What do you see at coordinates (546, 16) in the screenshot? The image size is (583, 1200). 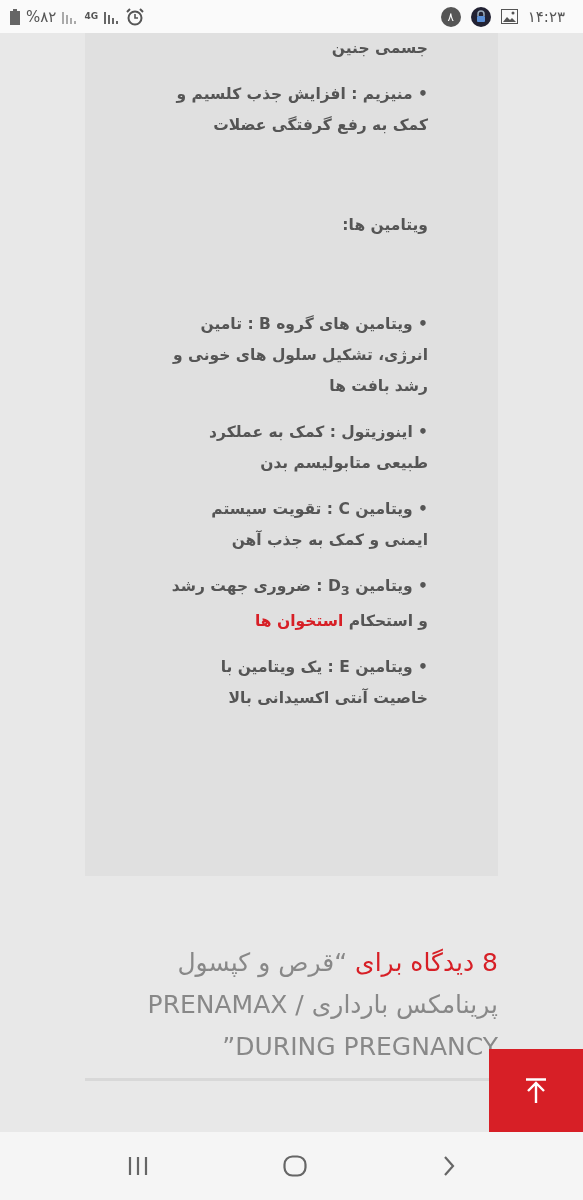 I see `clock-time: ۱۴:۲۳` at bounding box center [546, 16].